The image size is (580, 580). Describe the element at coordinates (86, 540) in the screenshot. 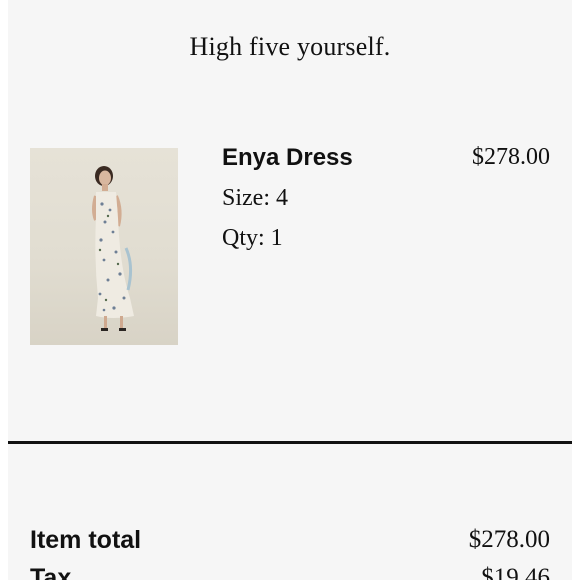

I see `item-total-label: Item total` at that location.